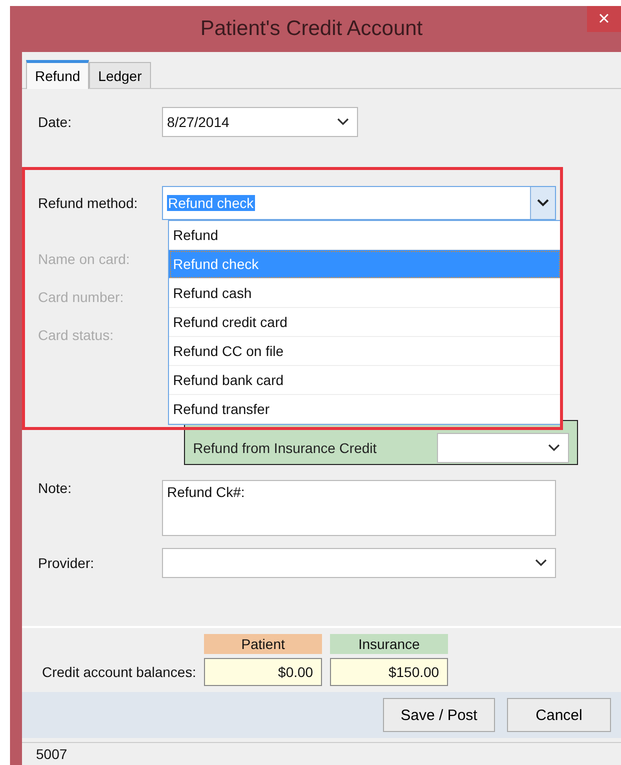  Describe the element at coordinates (84, 259) in the screenshot. I see `field-label: Name on card:` at that location.